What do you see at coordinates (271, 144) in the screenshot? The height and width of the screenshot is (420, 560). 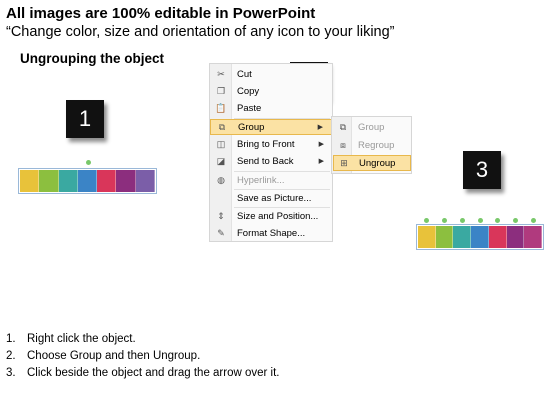 I see `menu-item-bring-to-front: ◫ Bring to Front ▶` at bounding box center [271, 144].